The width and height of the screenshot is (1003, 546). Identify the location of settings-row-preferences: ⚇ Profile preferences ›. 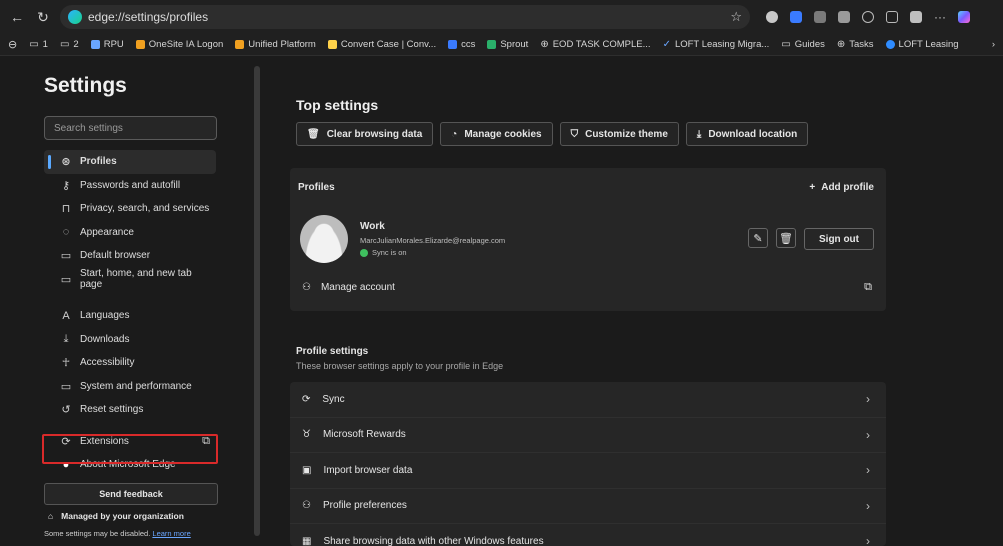
(588, 506).